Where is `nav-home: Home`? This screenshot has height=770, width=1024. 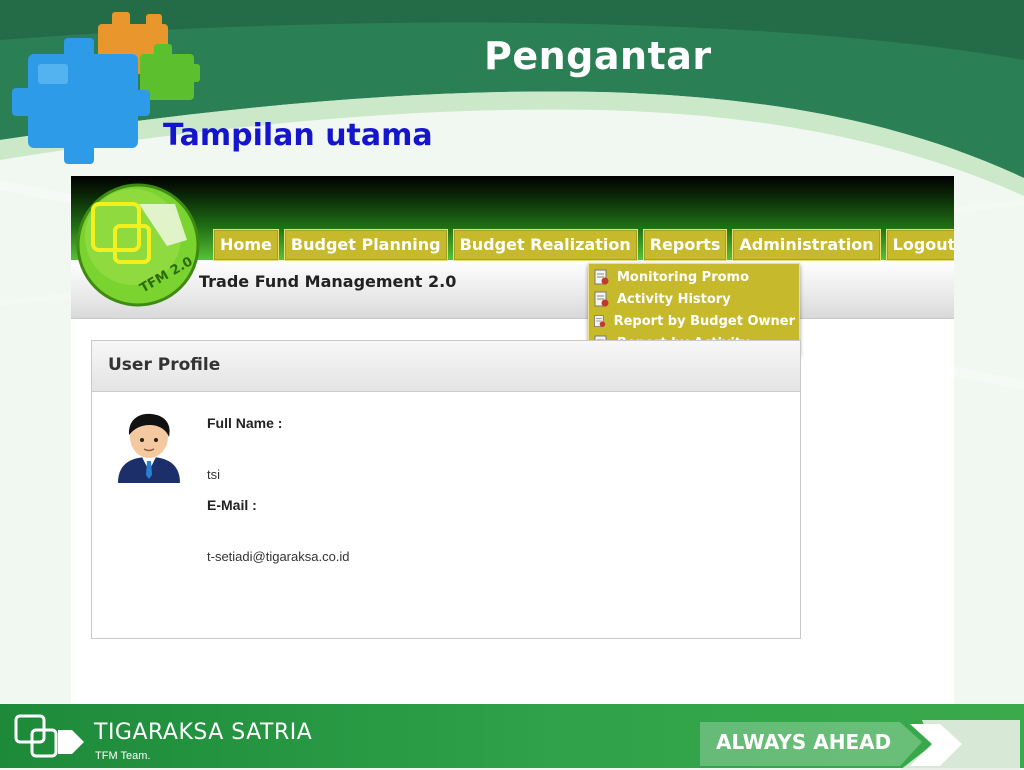
nav-home: Home is located at coordinates (246, 245).